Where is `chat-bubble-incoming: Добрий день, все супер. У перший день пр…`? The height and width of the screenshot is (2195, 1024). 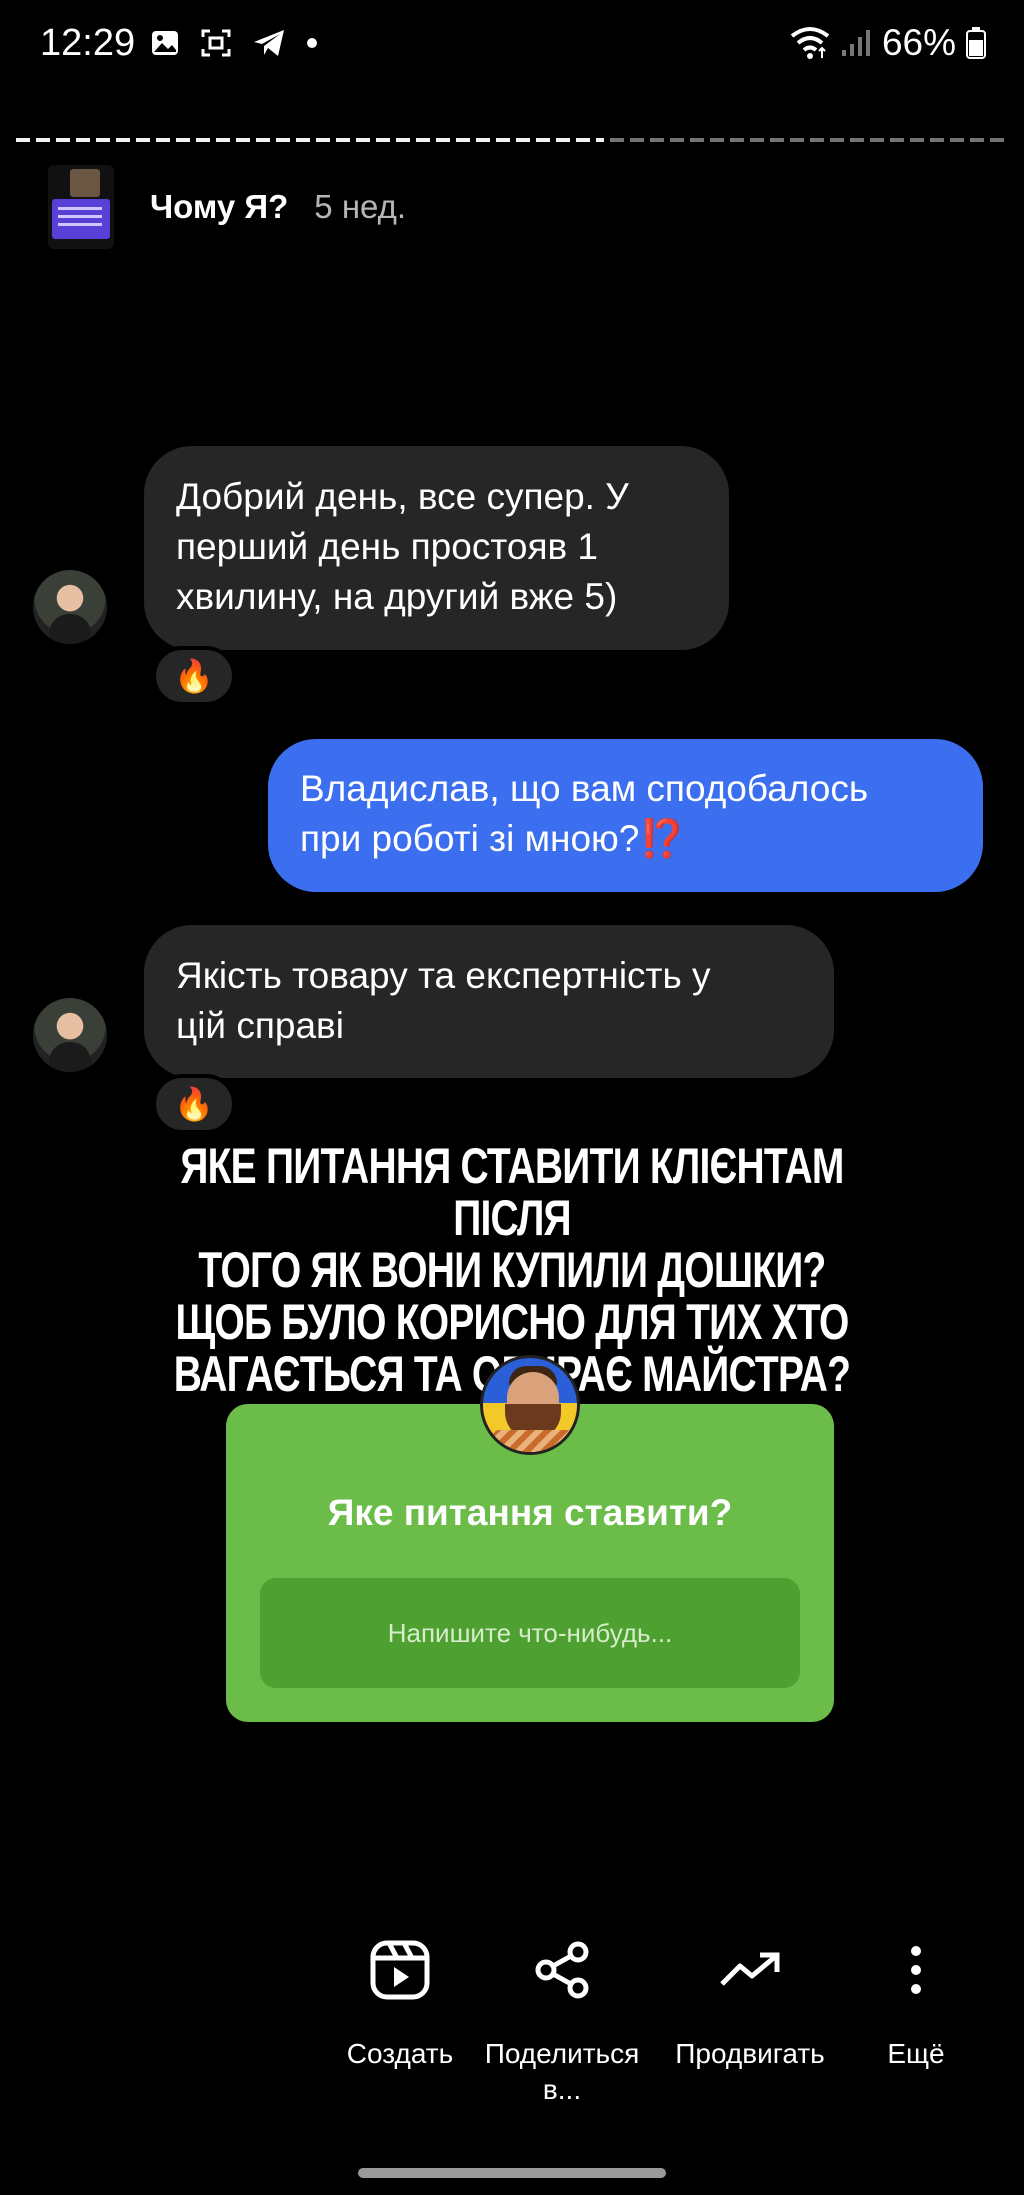
chat-bubble-incoming: Добрий день, все супер. У перший день пр… is located at coordinates (436, 548).